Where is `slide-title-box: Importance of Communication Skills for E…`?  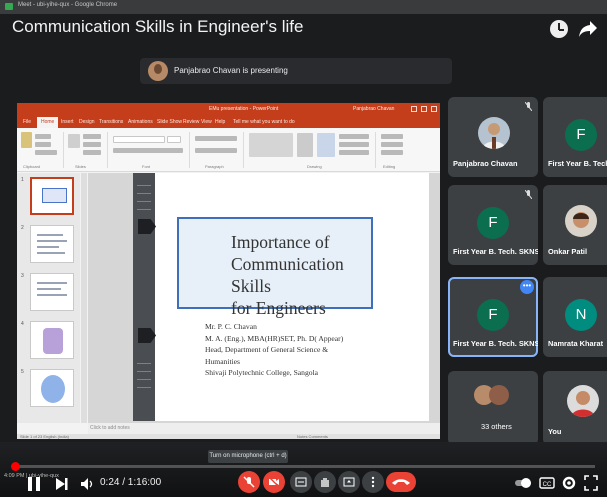
slide-title-box: Importance of Communication Skills for E… is located at coordinates (275, 267).